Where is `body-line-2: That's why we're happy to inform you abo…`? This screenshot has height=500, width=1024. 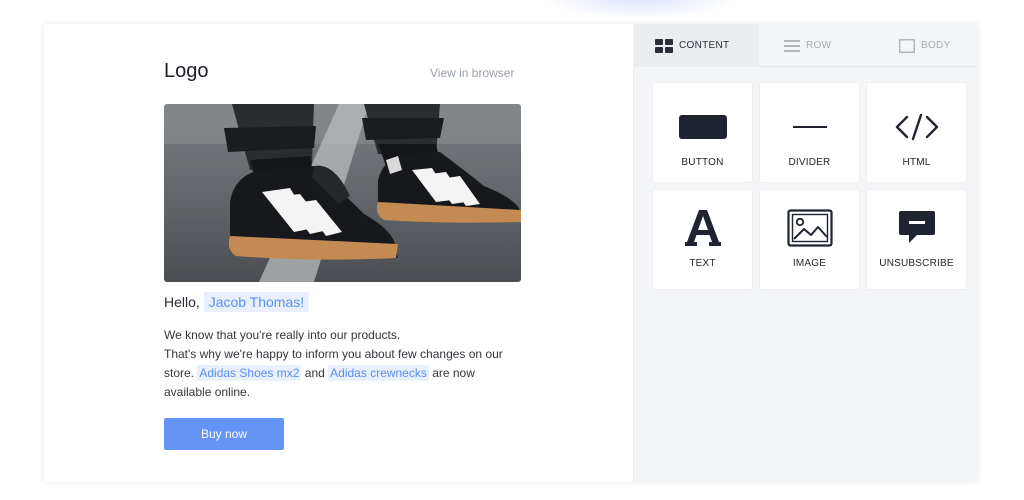
body-line-2: That's why we're happy to inform you abo… is located at coordinates (333, 354).